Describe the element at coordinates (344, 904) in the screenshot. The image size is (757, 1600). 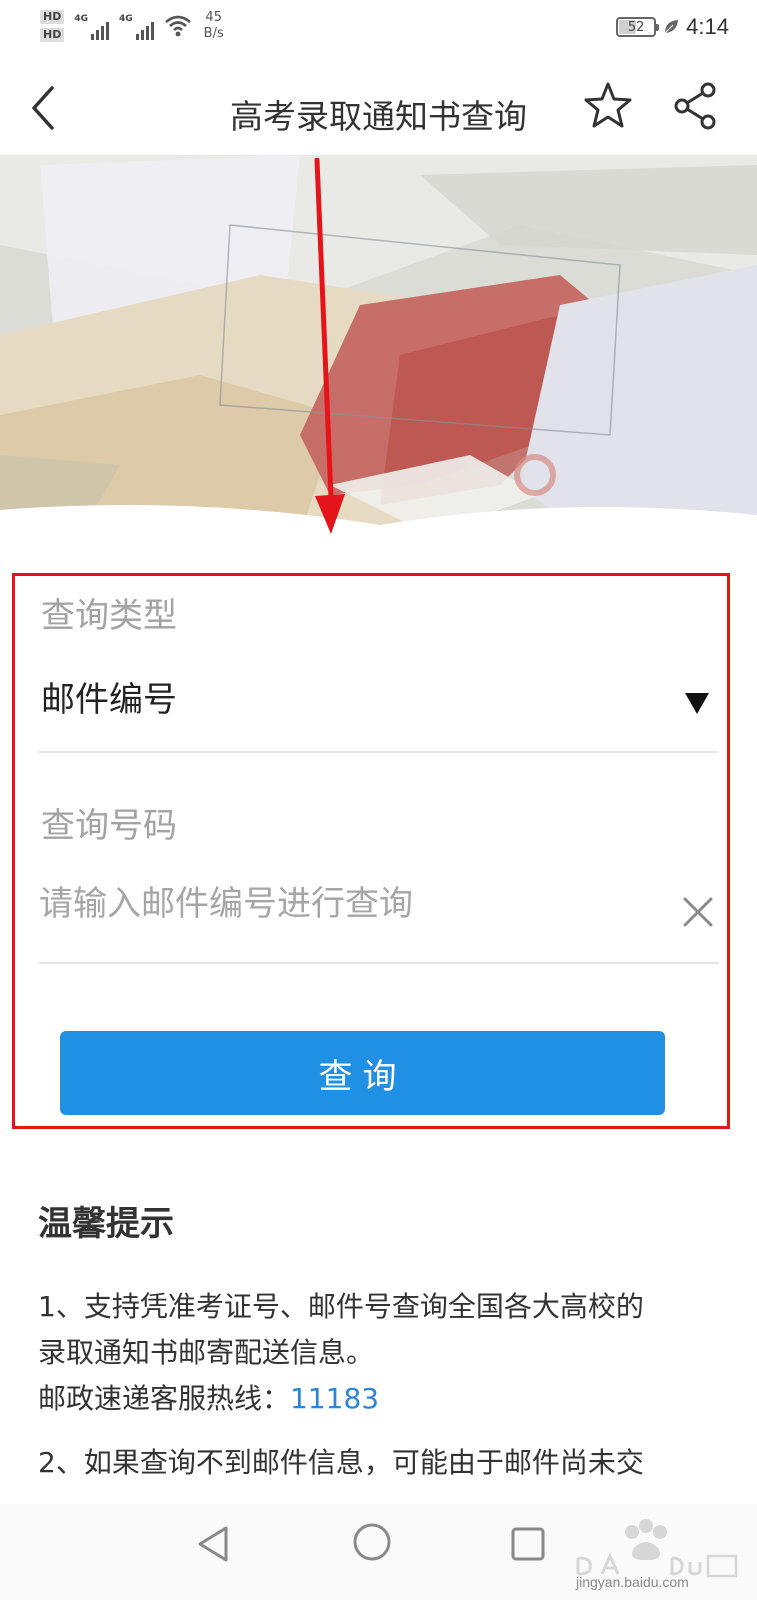
I see `query-number-input` at that location.